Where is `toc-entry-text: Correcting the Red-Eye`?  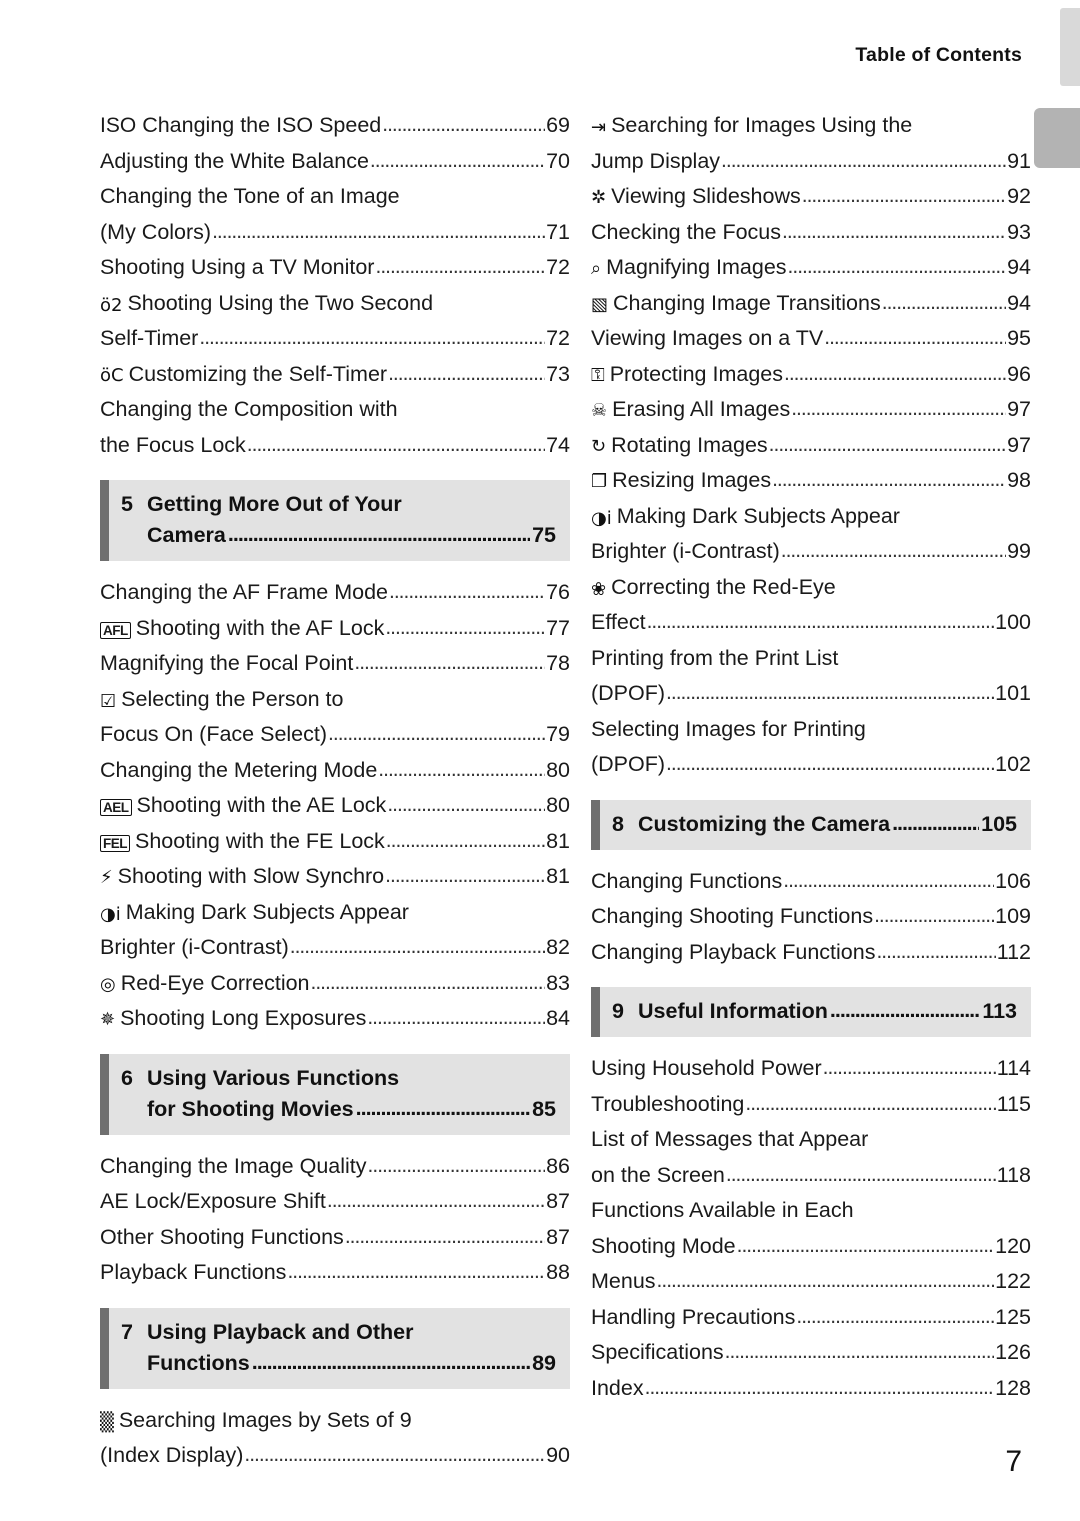
toc-entry-text: Correcting the Red-Eye is located at coordinates (723, 586).